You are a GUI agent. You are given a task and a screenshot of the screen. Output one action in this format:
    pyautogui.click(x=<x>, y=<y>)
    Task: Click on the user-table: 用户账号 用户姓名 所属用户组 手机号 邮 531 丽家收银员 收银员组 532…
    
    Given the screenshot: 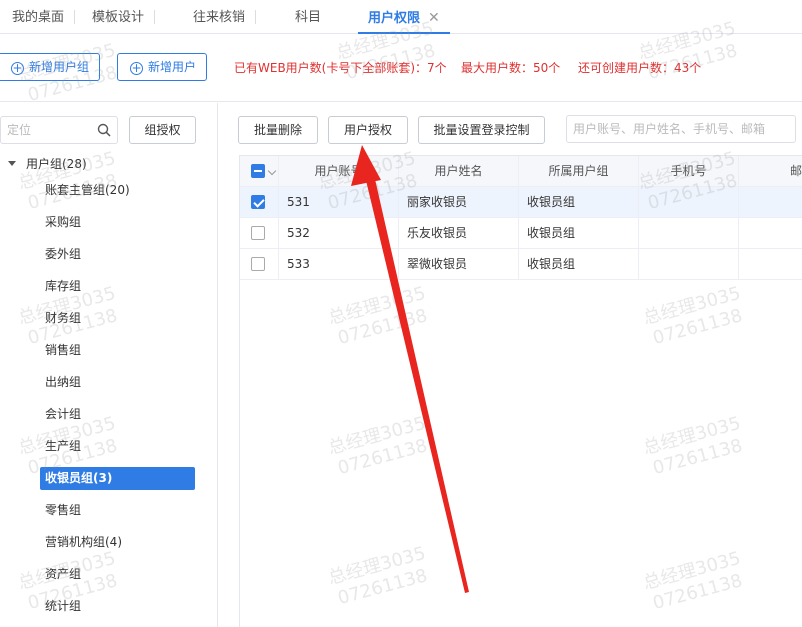 What is the action you would take?
    pyautogui.click(x=520, y=217)
    